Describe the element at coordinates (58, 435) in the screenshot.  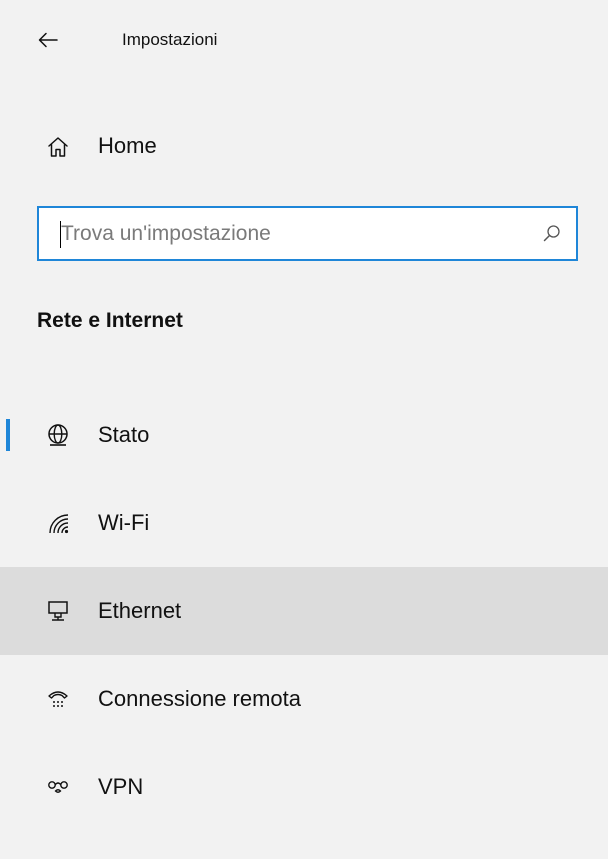
I see `globe-status-icon` at that location.